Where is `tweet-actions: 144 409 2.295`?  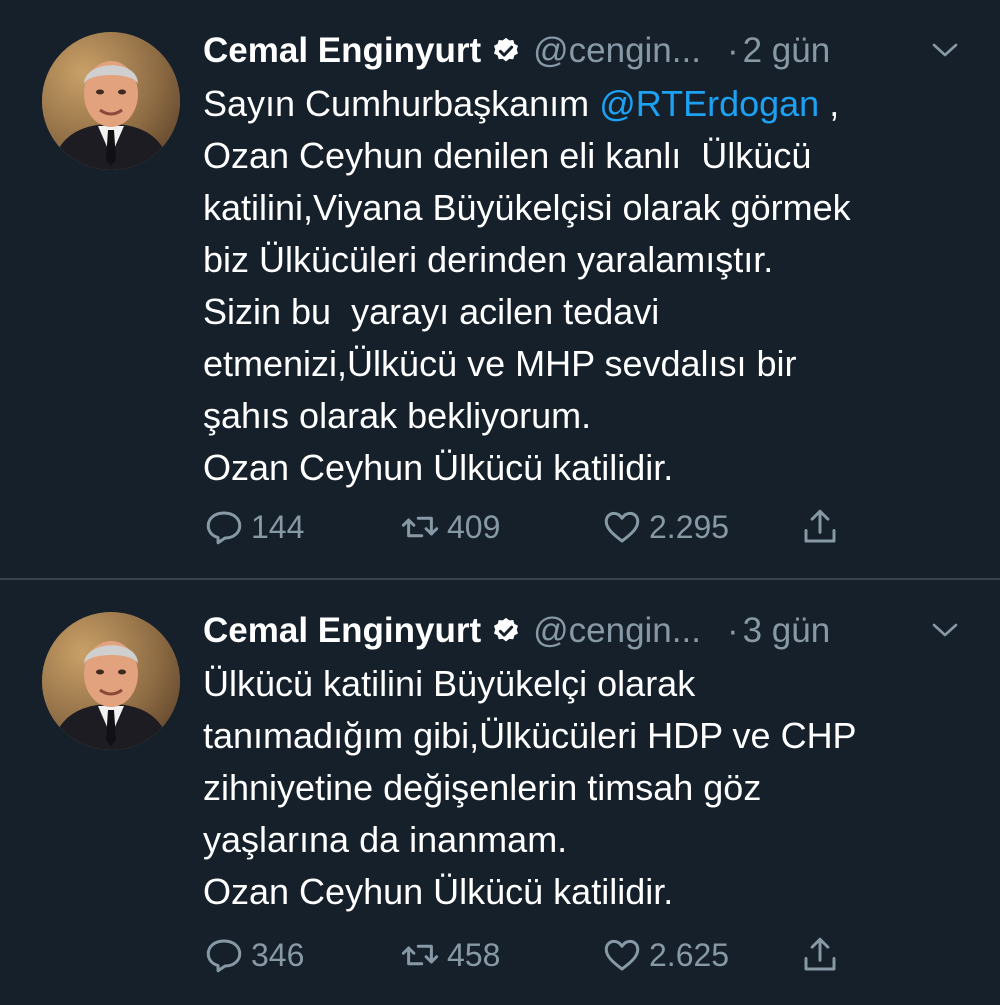
tweet-actions: 144 409 2.295 is located at coordinates (553, 531).